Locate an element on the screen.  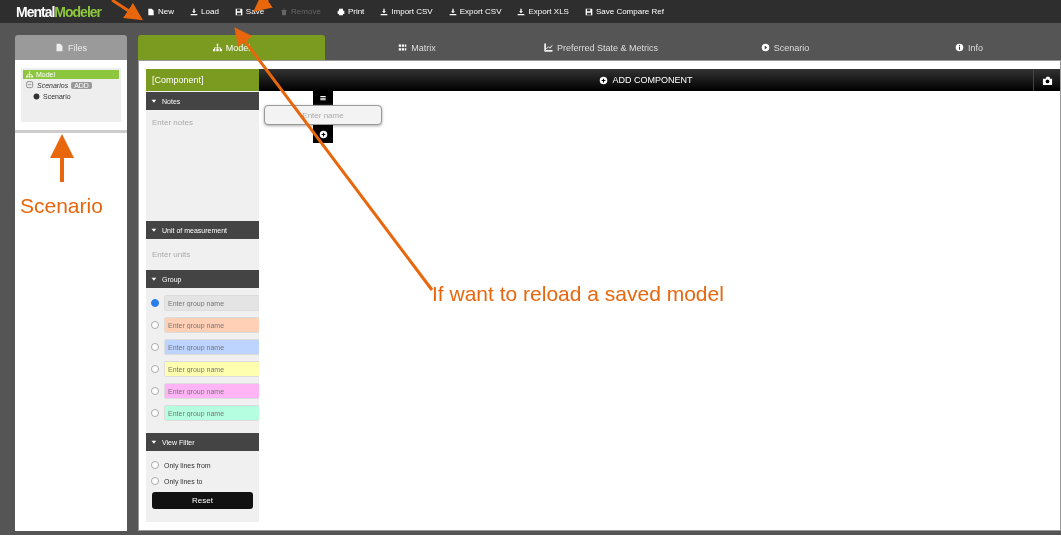
annotation-text: If want to reload a saved model is located at coordinates (578, 294).